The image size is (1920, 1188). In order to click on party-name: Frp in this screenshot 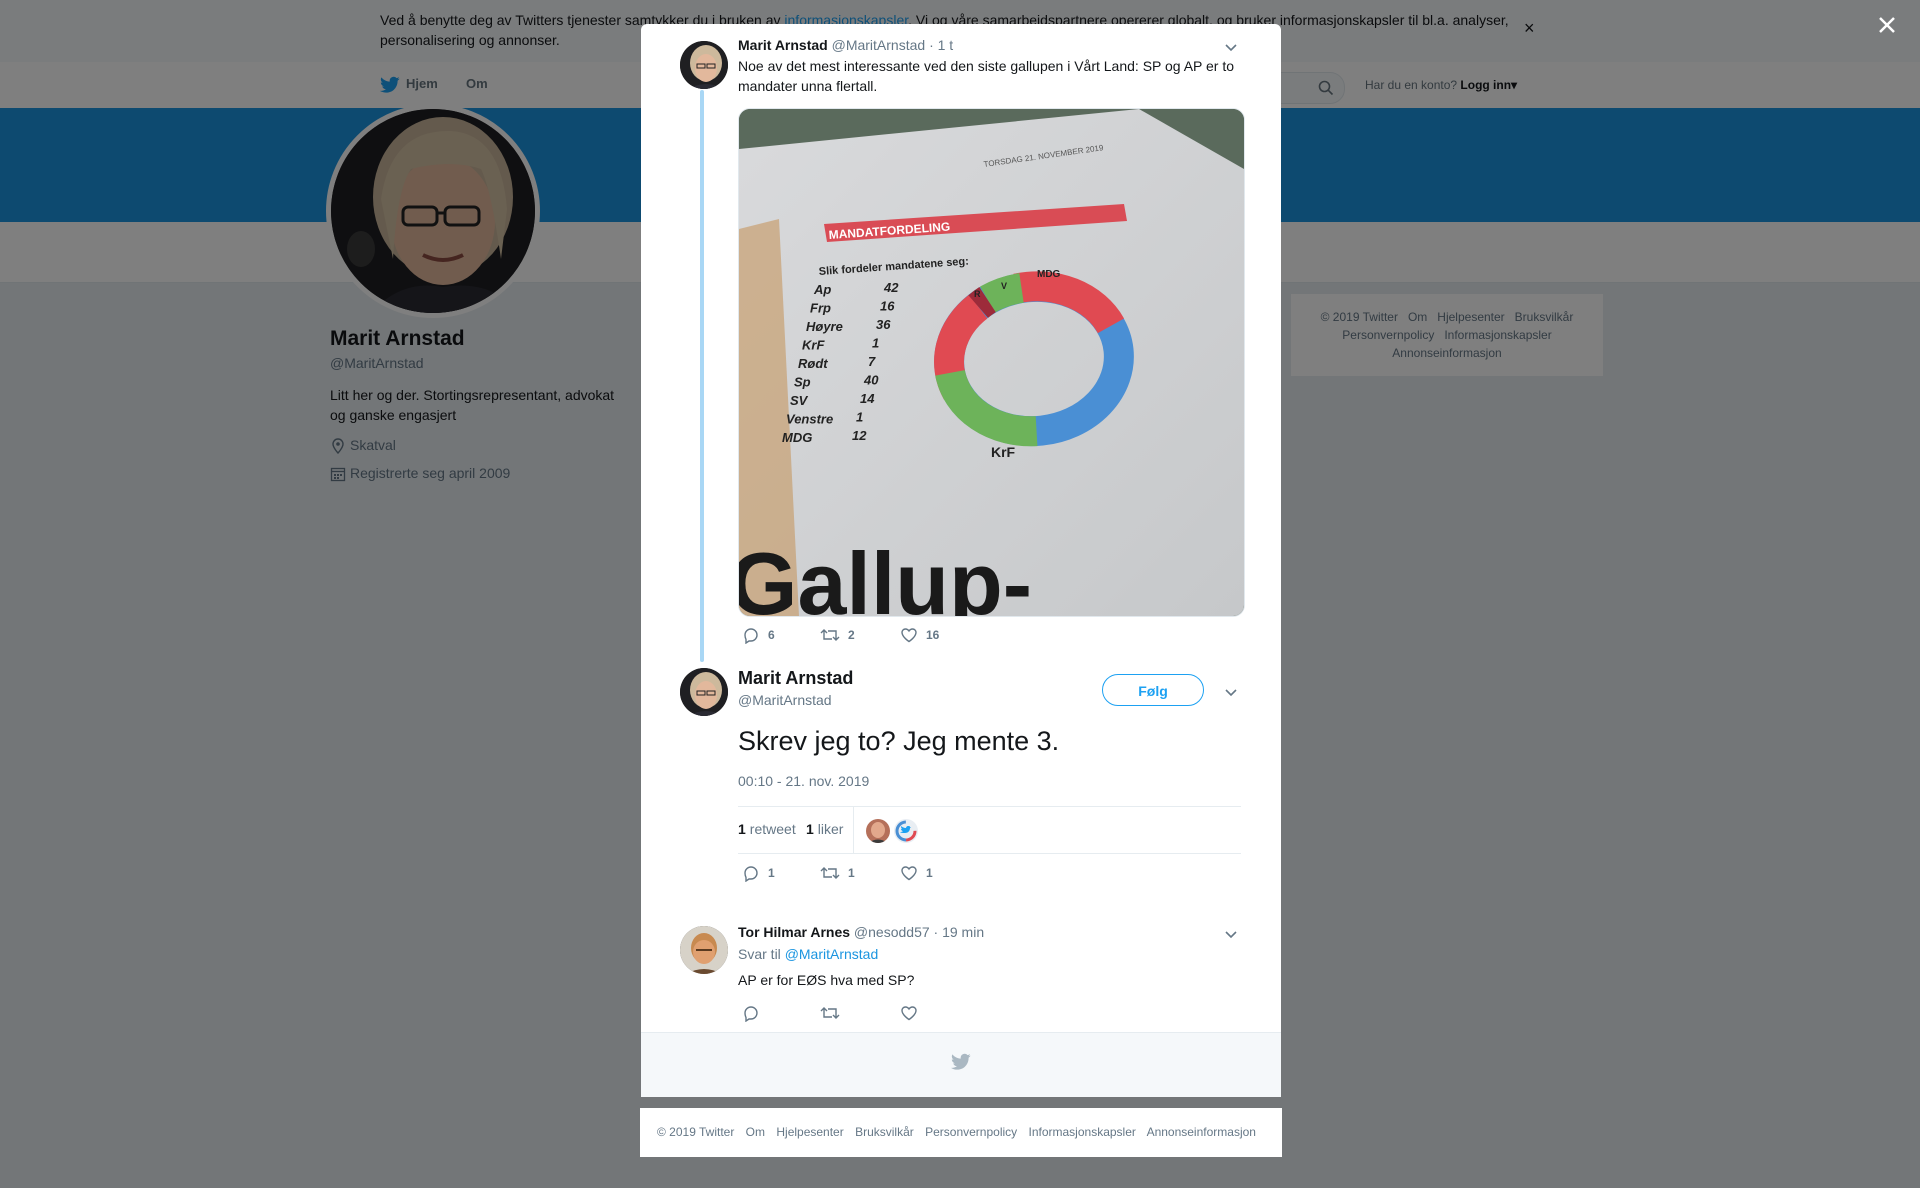, I will do `click(820, 308)`.